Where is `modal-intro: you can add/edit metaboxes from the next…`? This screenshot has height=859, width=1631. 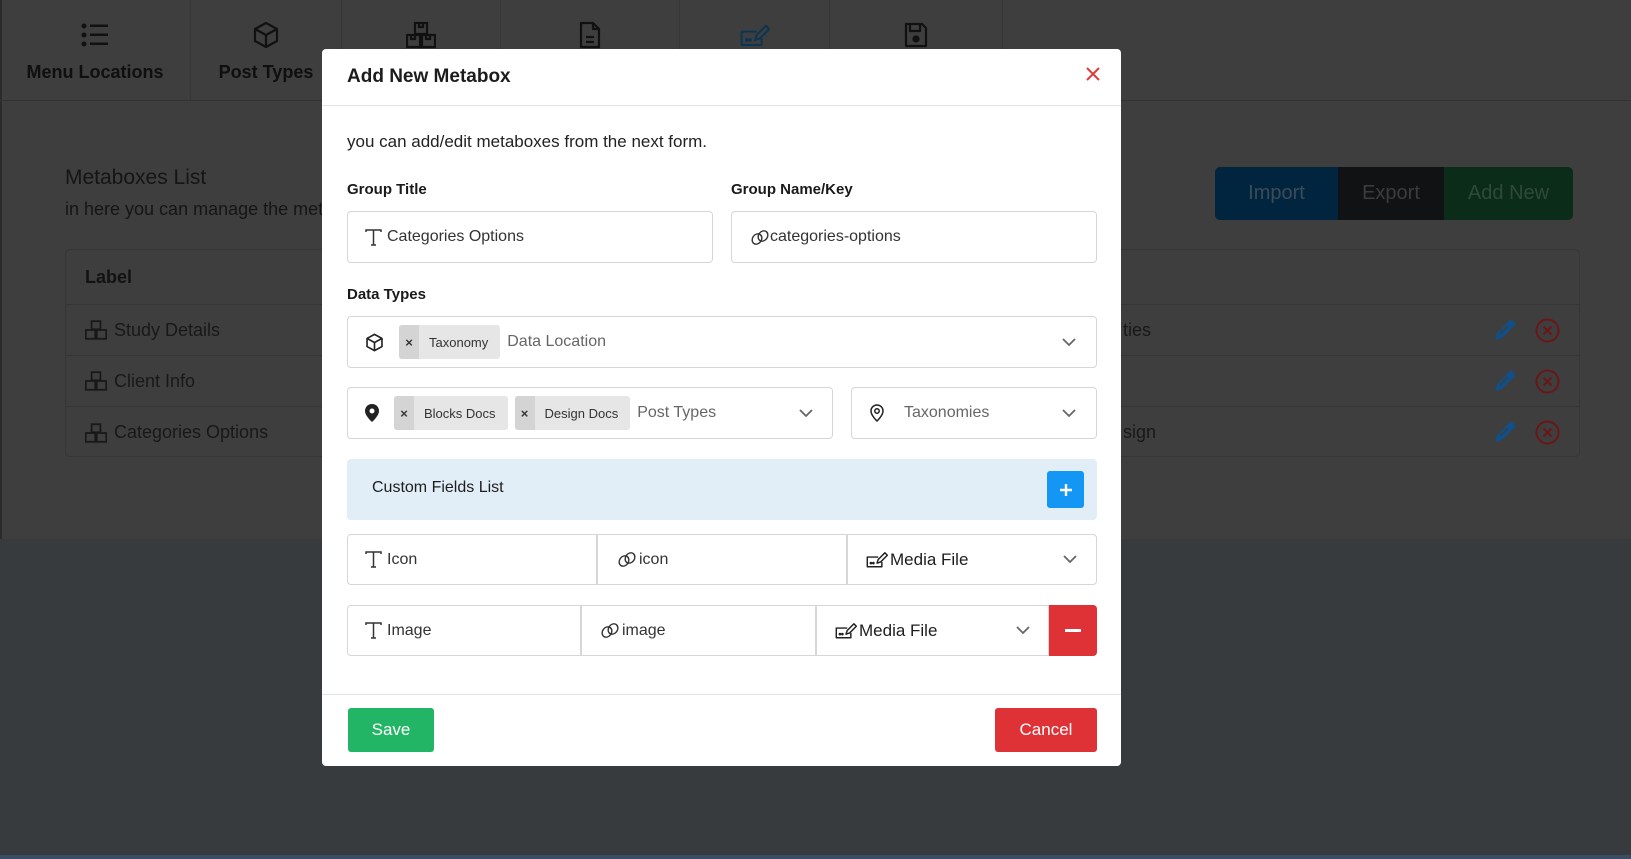 modal-intro: you can add/edit metaboxes from the next… is located at coordinates (527, 141).